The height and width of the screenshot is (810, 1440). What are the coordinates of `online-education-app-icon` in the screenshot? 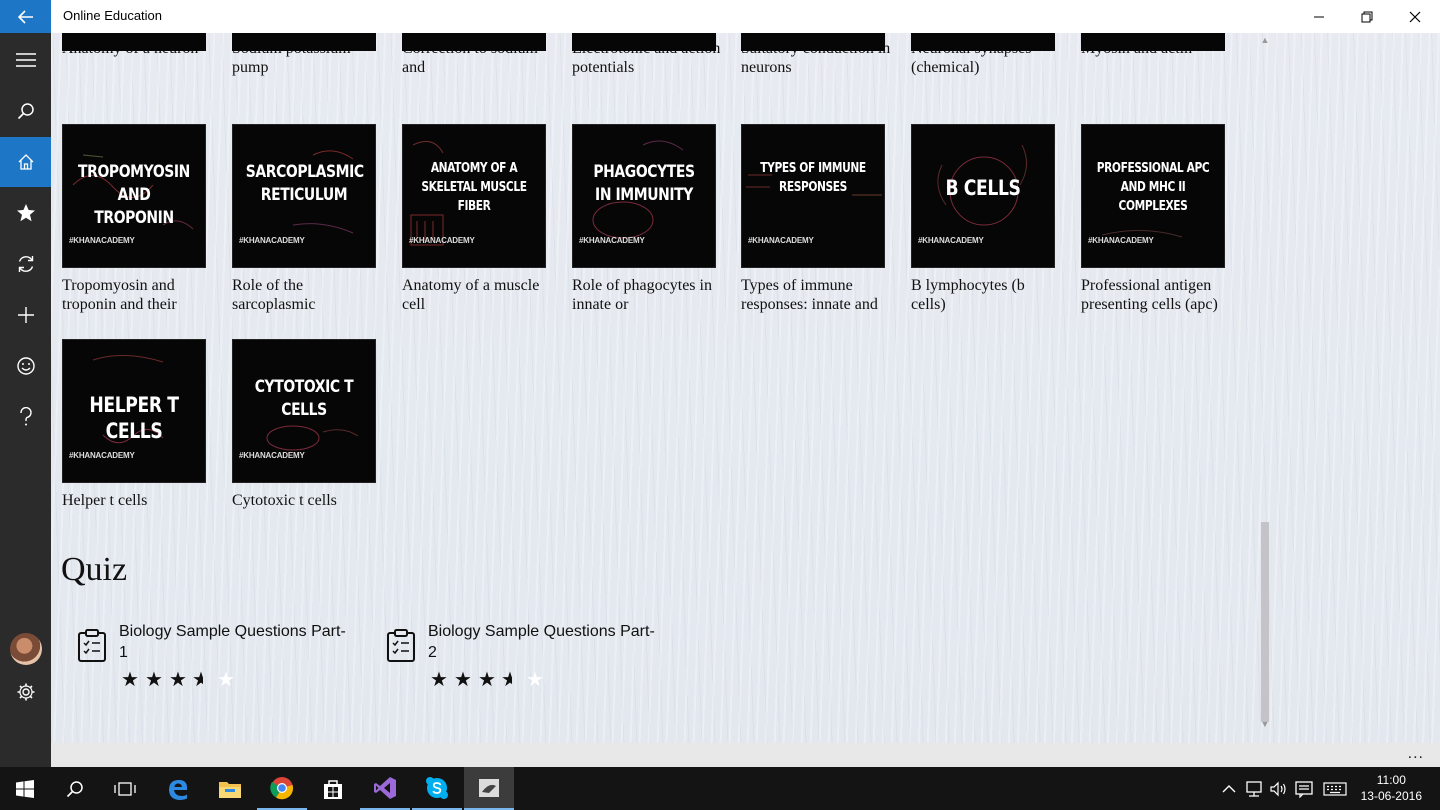 It's located at (489, 787).